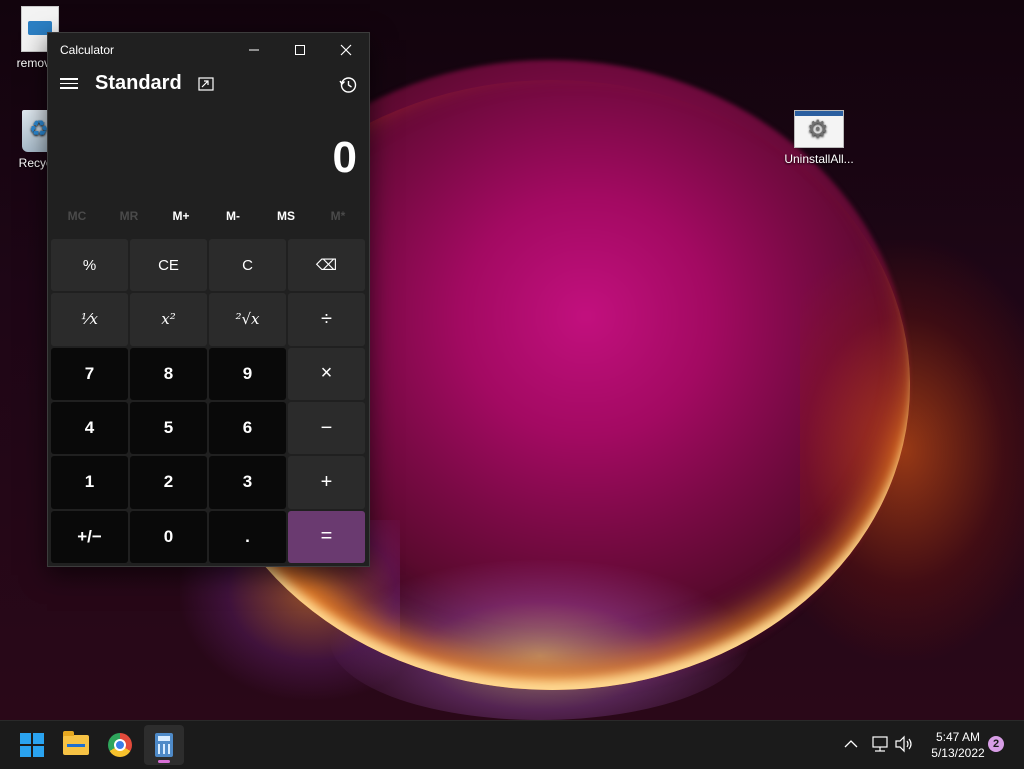 The height and width of the screenshot is (769, 1024). I want to click on network-icon, so click(880, 744).